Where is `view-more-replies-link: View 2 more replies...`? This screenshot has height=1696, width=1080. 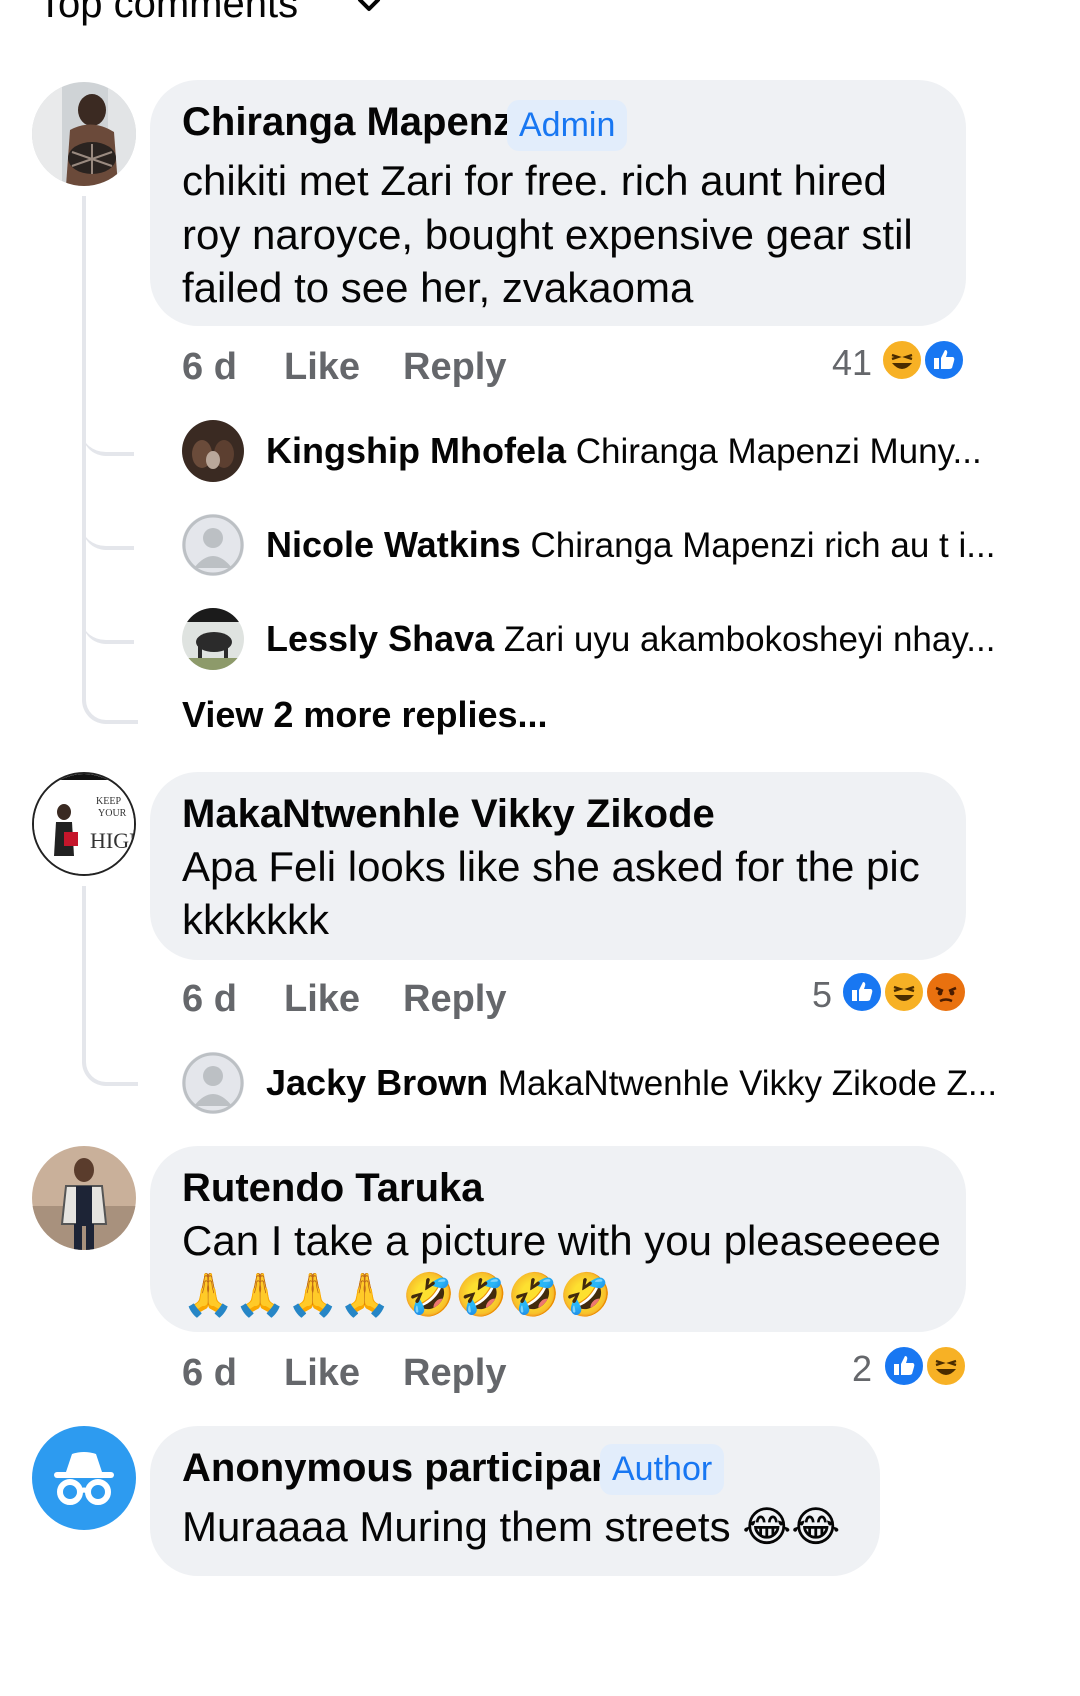 view-more-replies-link: View 2 more replies... is located at coordinates (365, 715).